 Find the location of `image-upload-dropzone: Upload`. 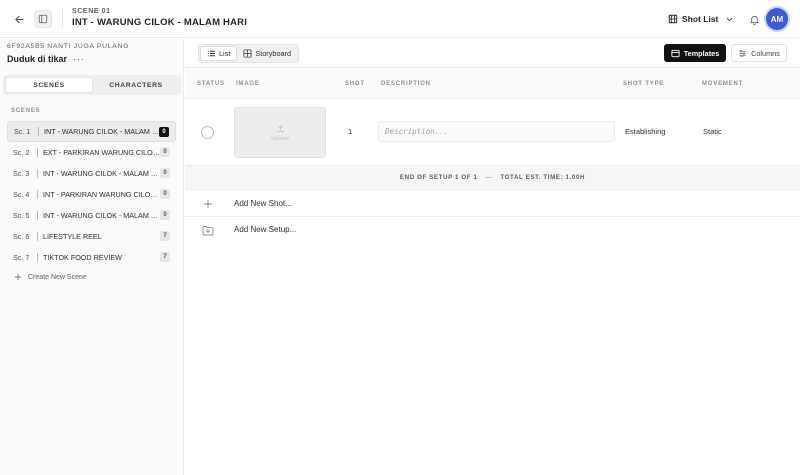

image-upload-dropzone: Upload is located at coordinates (280, 132).